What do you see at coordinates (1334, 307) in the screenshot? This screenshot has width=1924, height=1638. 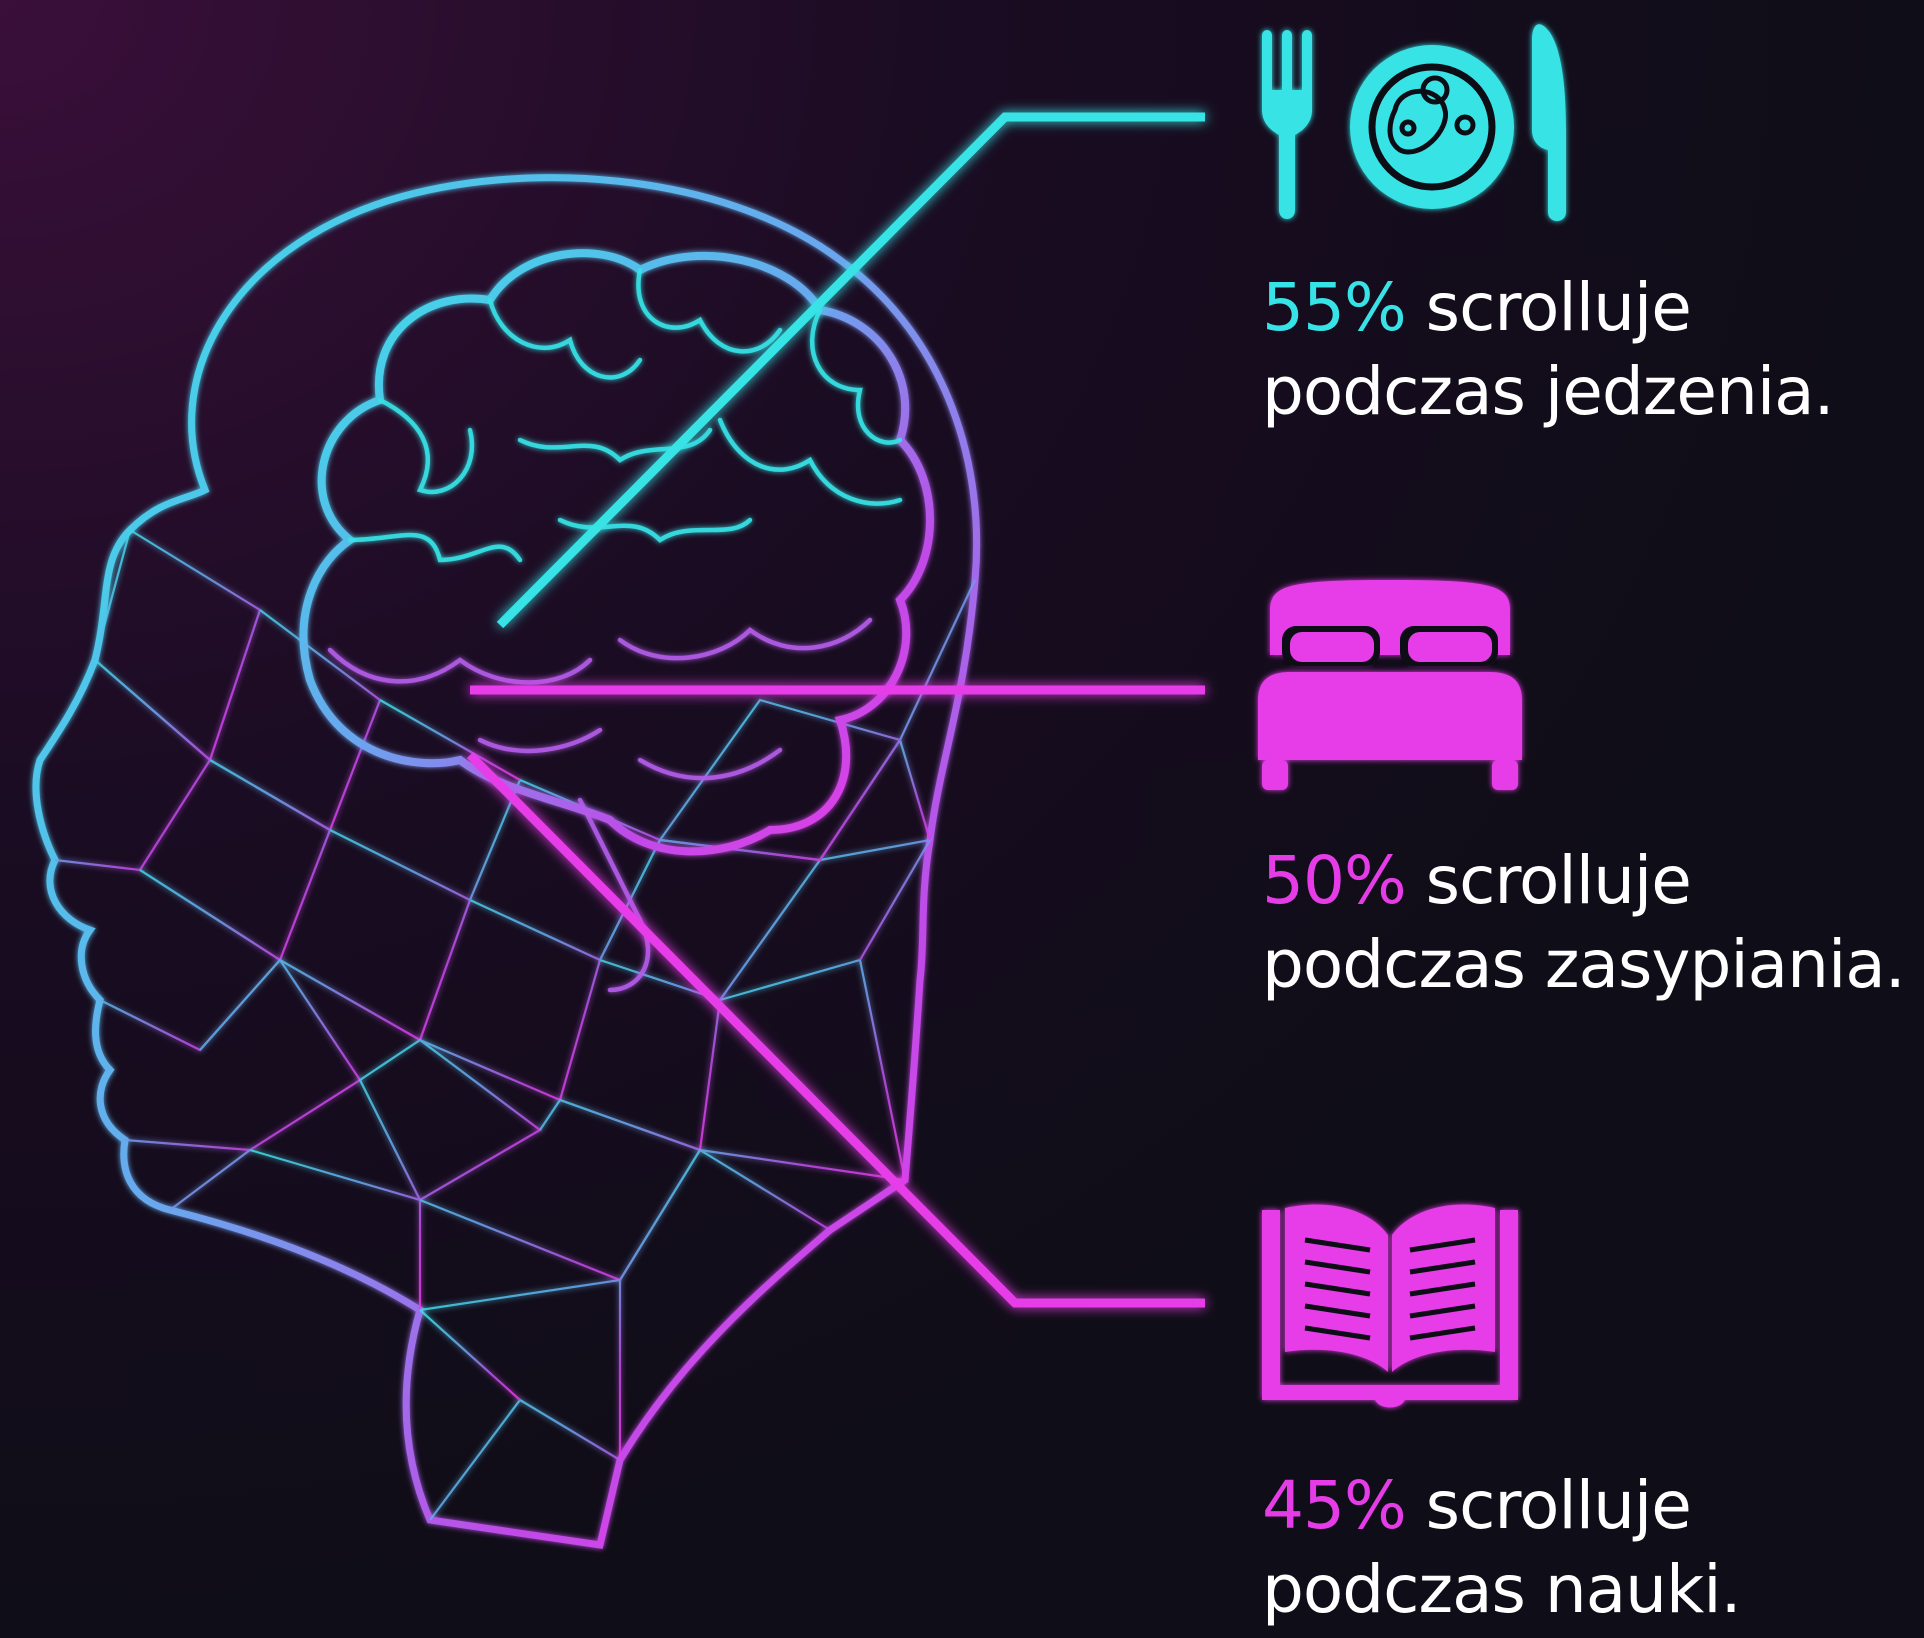 I see `stat-eating-percent: 55%` at bounding box center [1334, 307].